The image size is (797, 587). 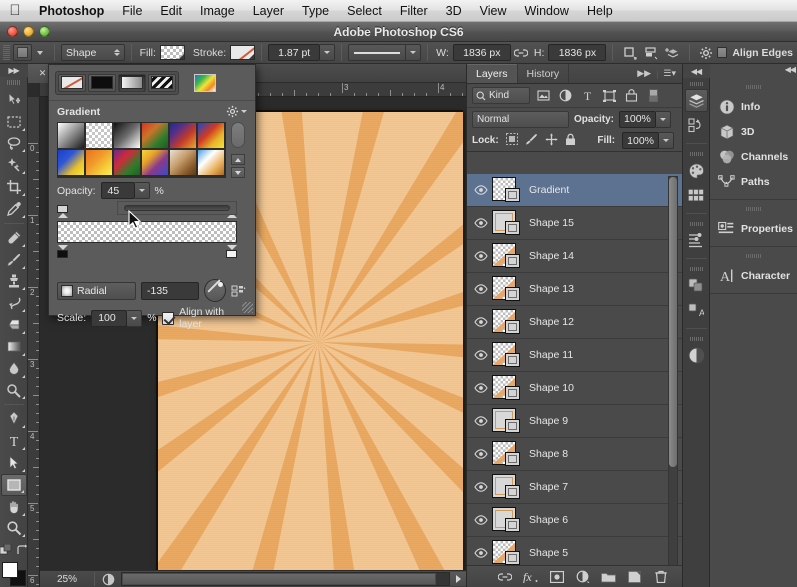 I want to click on gradient-tool, so click(x=14, y=347).